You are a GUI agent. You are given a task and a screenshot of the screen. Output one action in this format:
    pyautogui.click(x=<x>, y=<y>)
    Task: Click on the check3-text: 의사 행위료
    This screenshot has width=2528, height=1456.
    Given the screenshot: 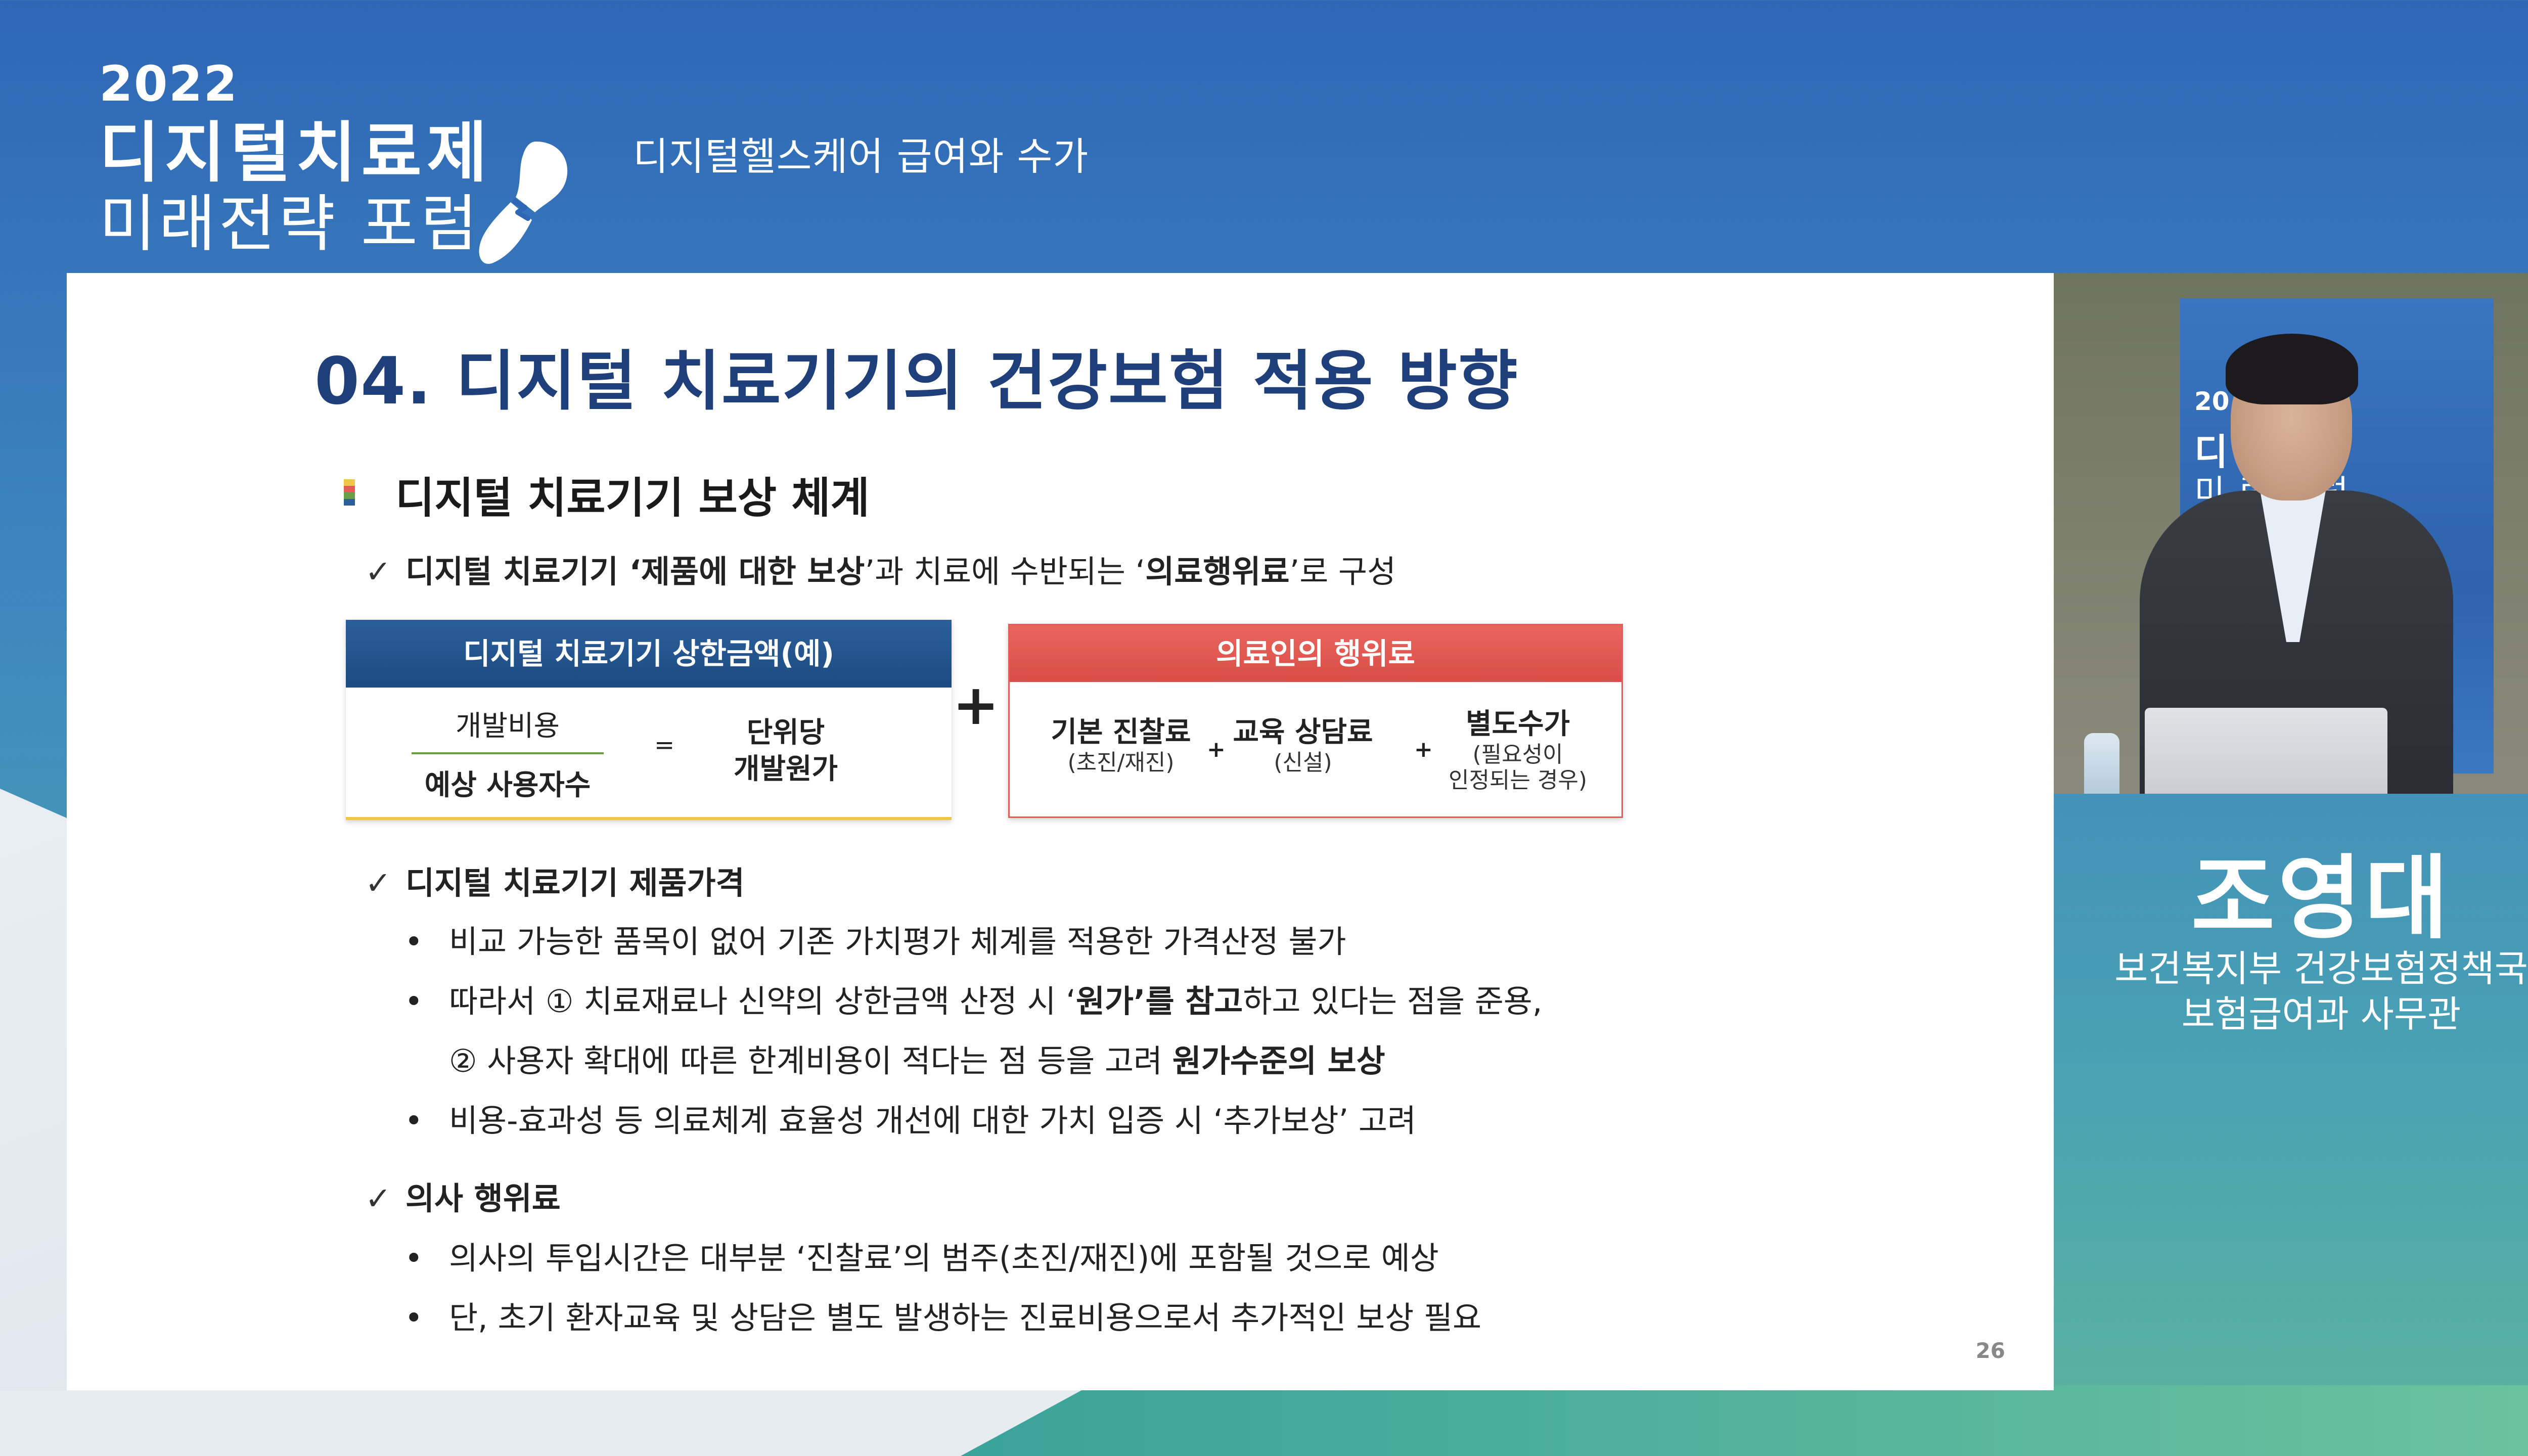 What is the action you would take?
    pyautogui.click(x=483, y=1198)
    